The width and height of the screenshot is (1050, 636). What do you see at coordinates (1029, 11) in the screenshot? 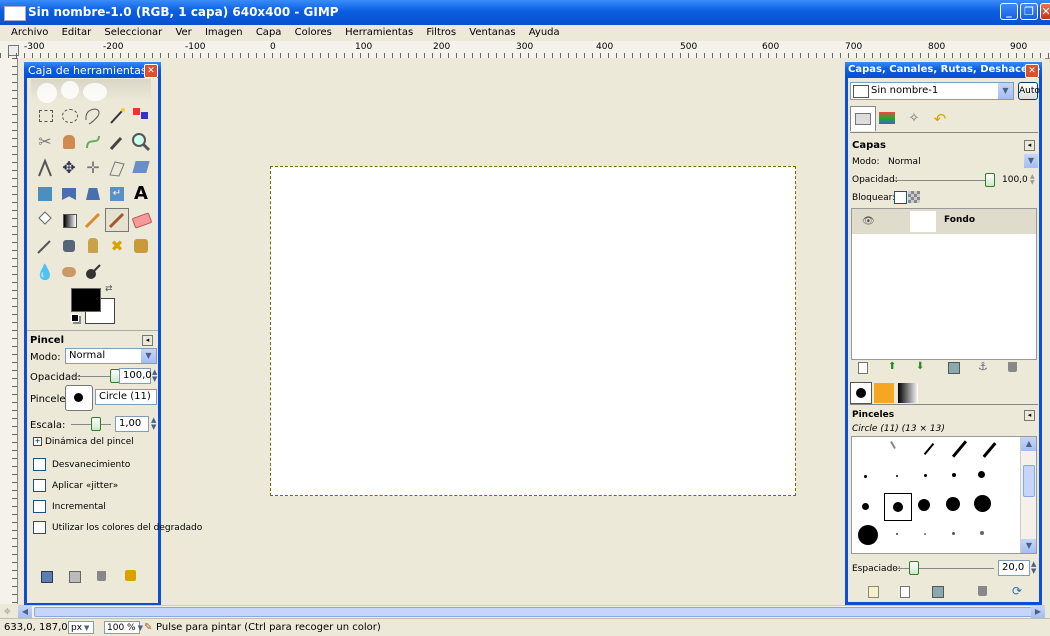
I see `maximize-button: ❐` at bounding box center [1029, 11].